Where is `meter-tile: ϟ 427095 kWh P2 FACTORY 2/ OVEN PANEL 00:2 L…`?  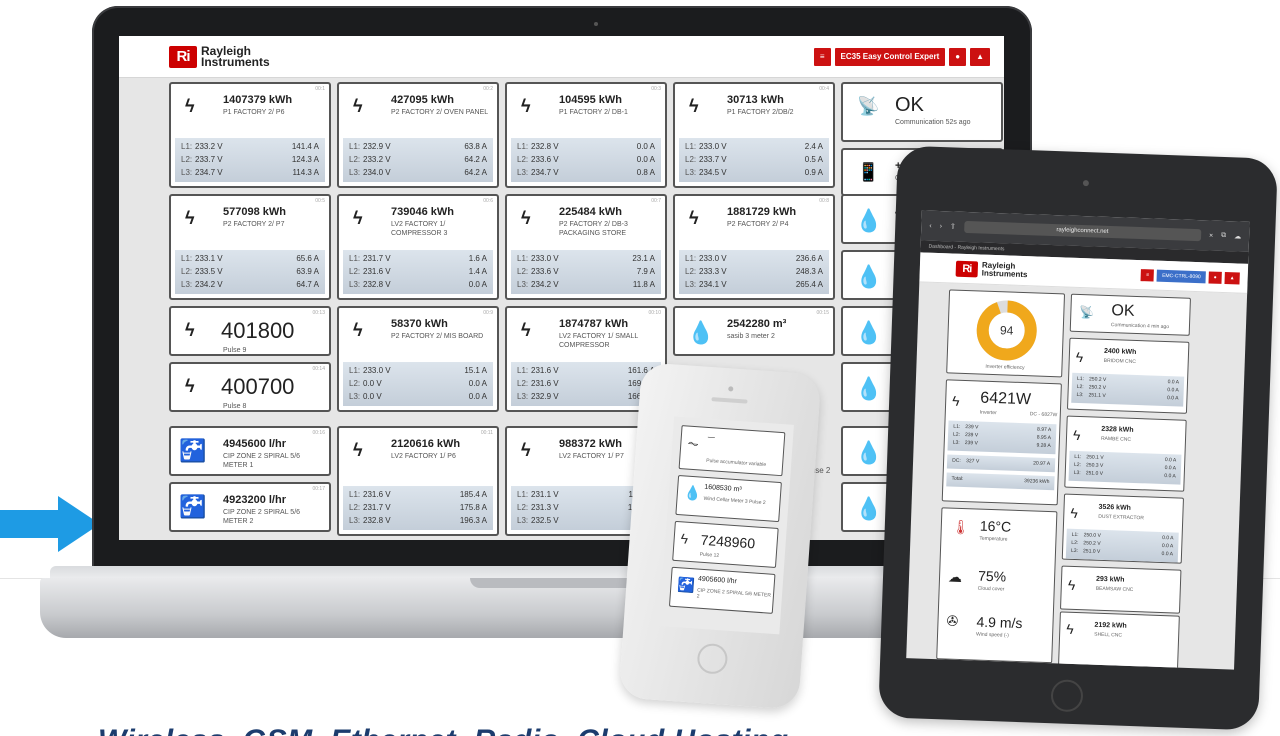 meter-tile: ϟ 427095 kWh P2 FACTORY 2/ OVEN PANEL 00:2 L… is located at coordinates (418, 135).